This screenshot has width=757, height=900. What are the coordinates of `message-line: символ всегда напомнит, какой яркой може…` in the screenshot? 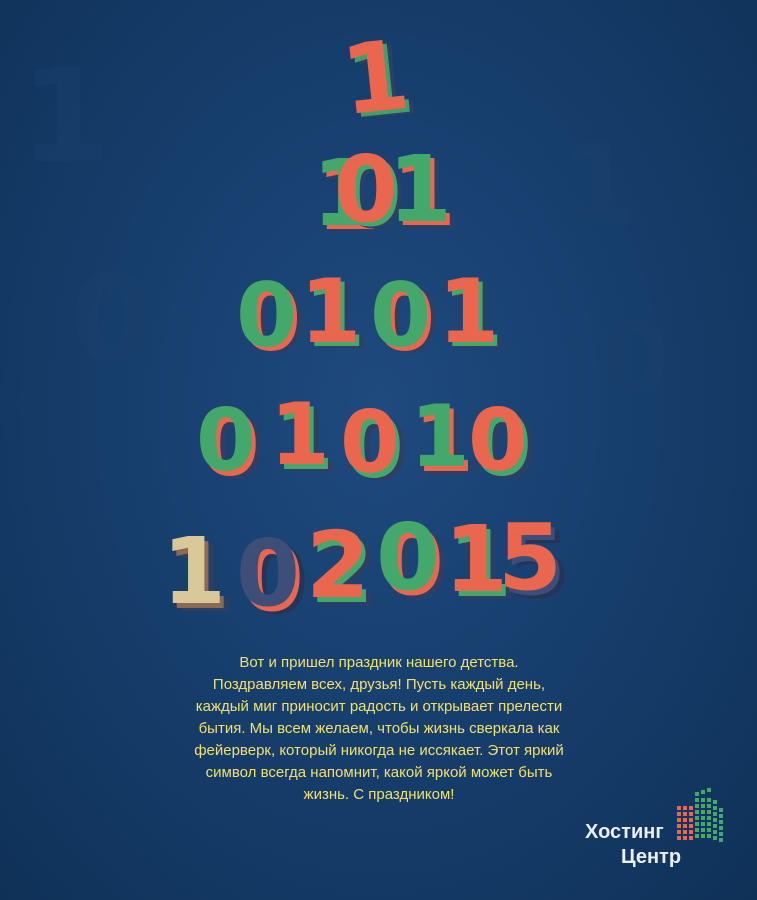 It's located at (379, 772).